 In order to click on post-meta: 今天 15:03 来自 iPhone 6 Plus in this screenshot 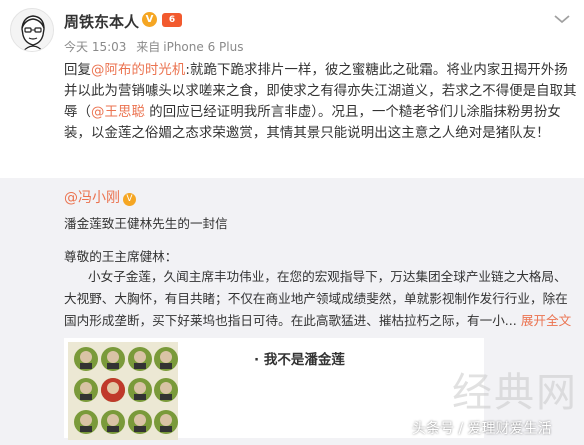, I will do `click(153, 46)`.